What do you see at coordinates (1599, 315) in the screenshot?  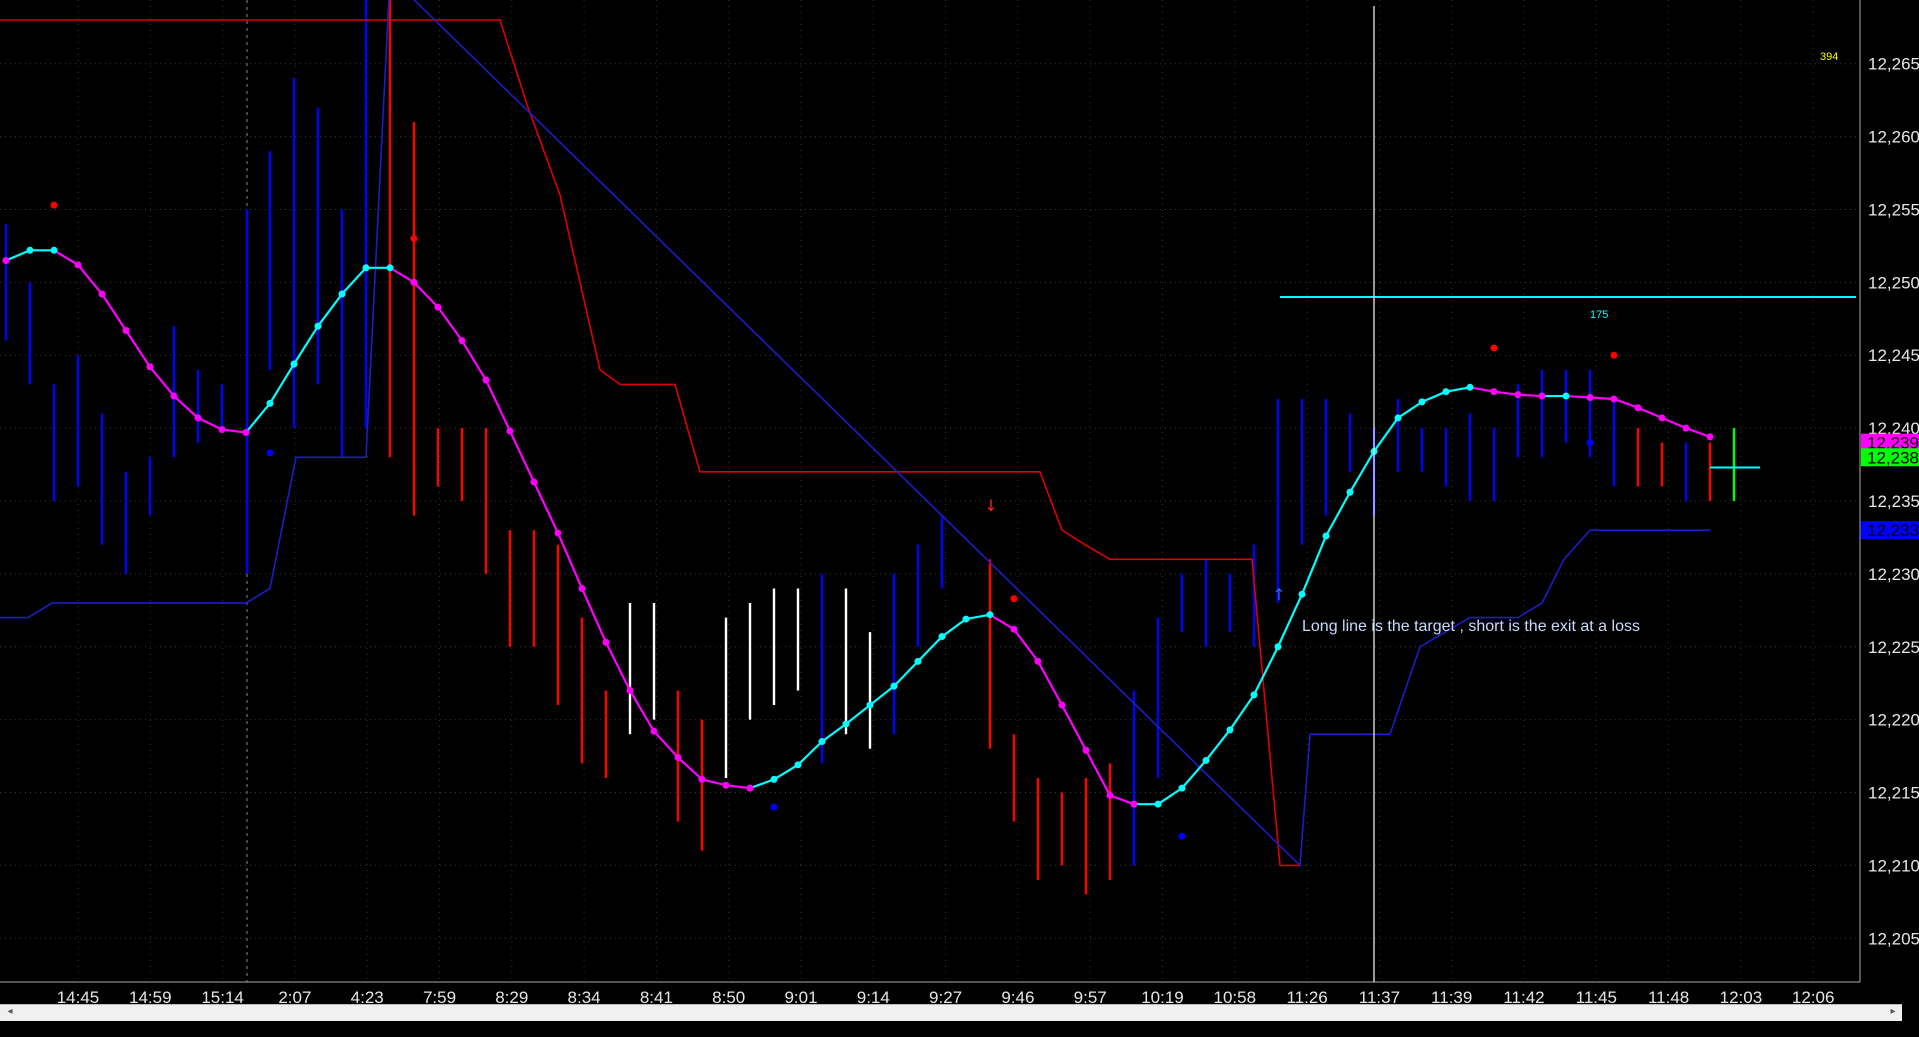 I see `annotation-175: 175` at bounding box center [1599, 315].